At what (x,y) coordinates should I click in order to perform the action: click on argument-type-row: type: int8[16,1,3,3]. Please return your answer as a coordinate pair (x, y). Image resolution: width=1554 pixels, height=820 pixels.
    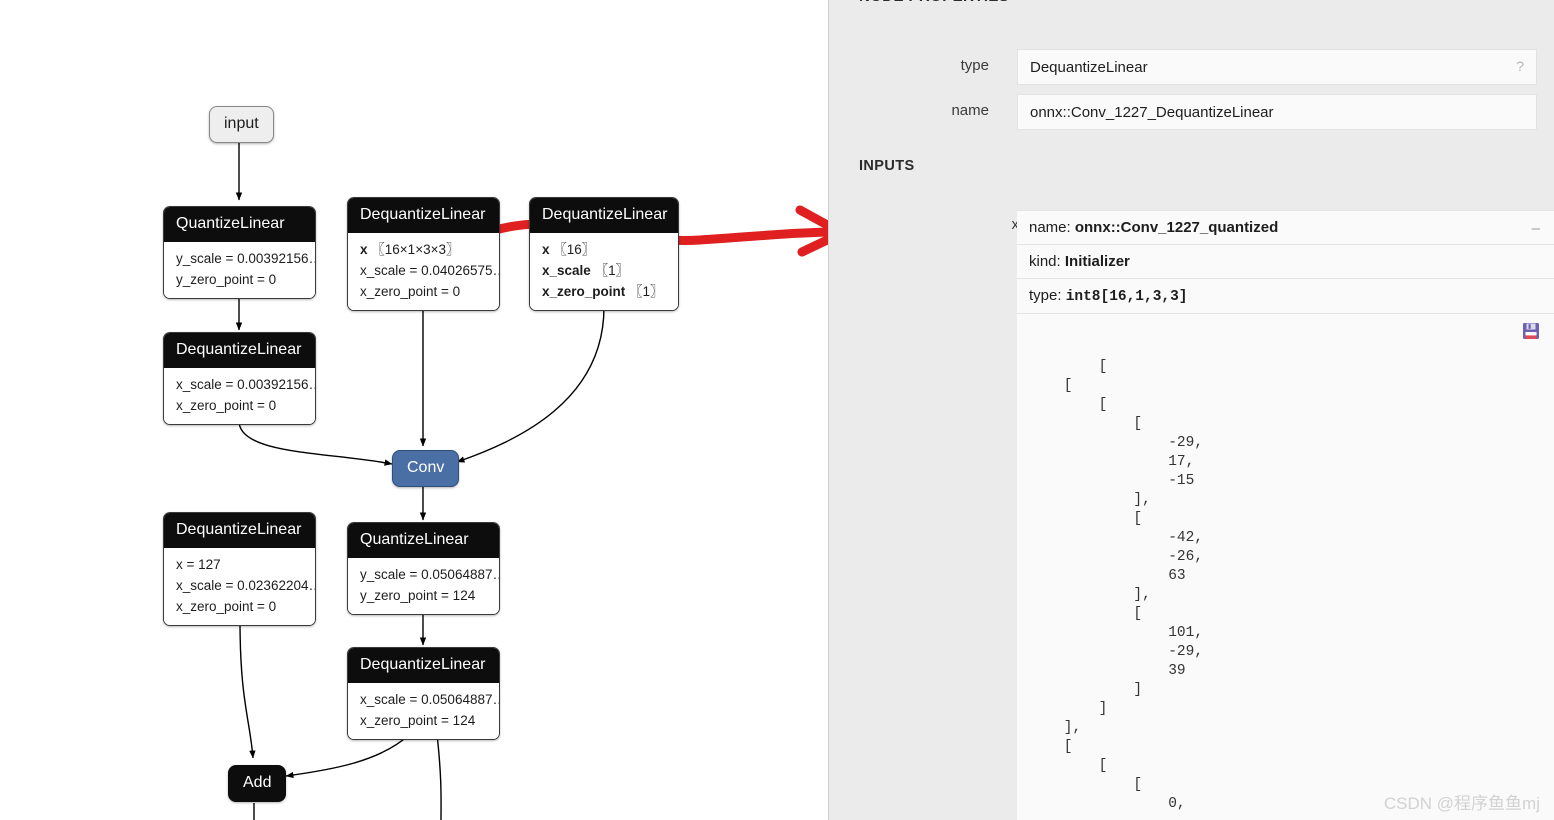
    Looking at the image, I should click on (1285, 296).